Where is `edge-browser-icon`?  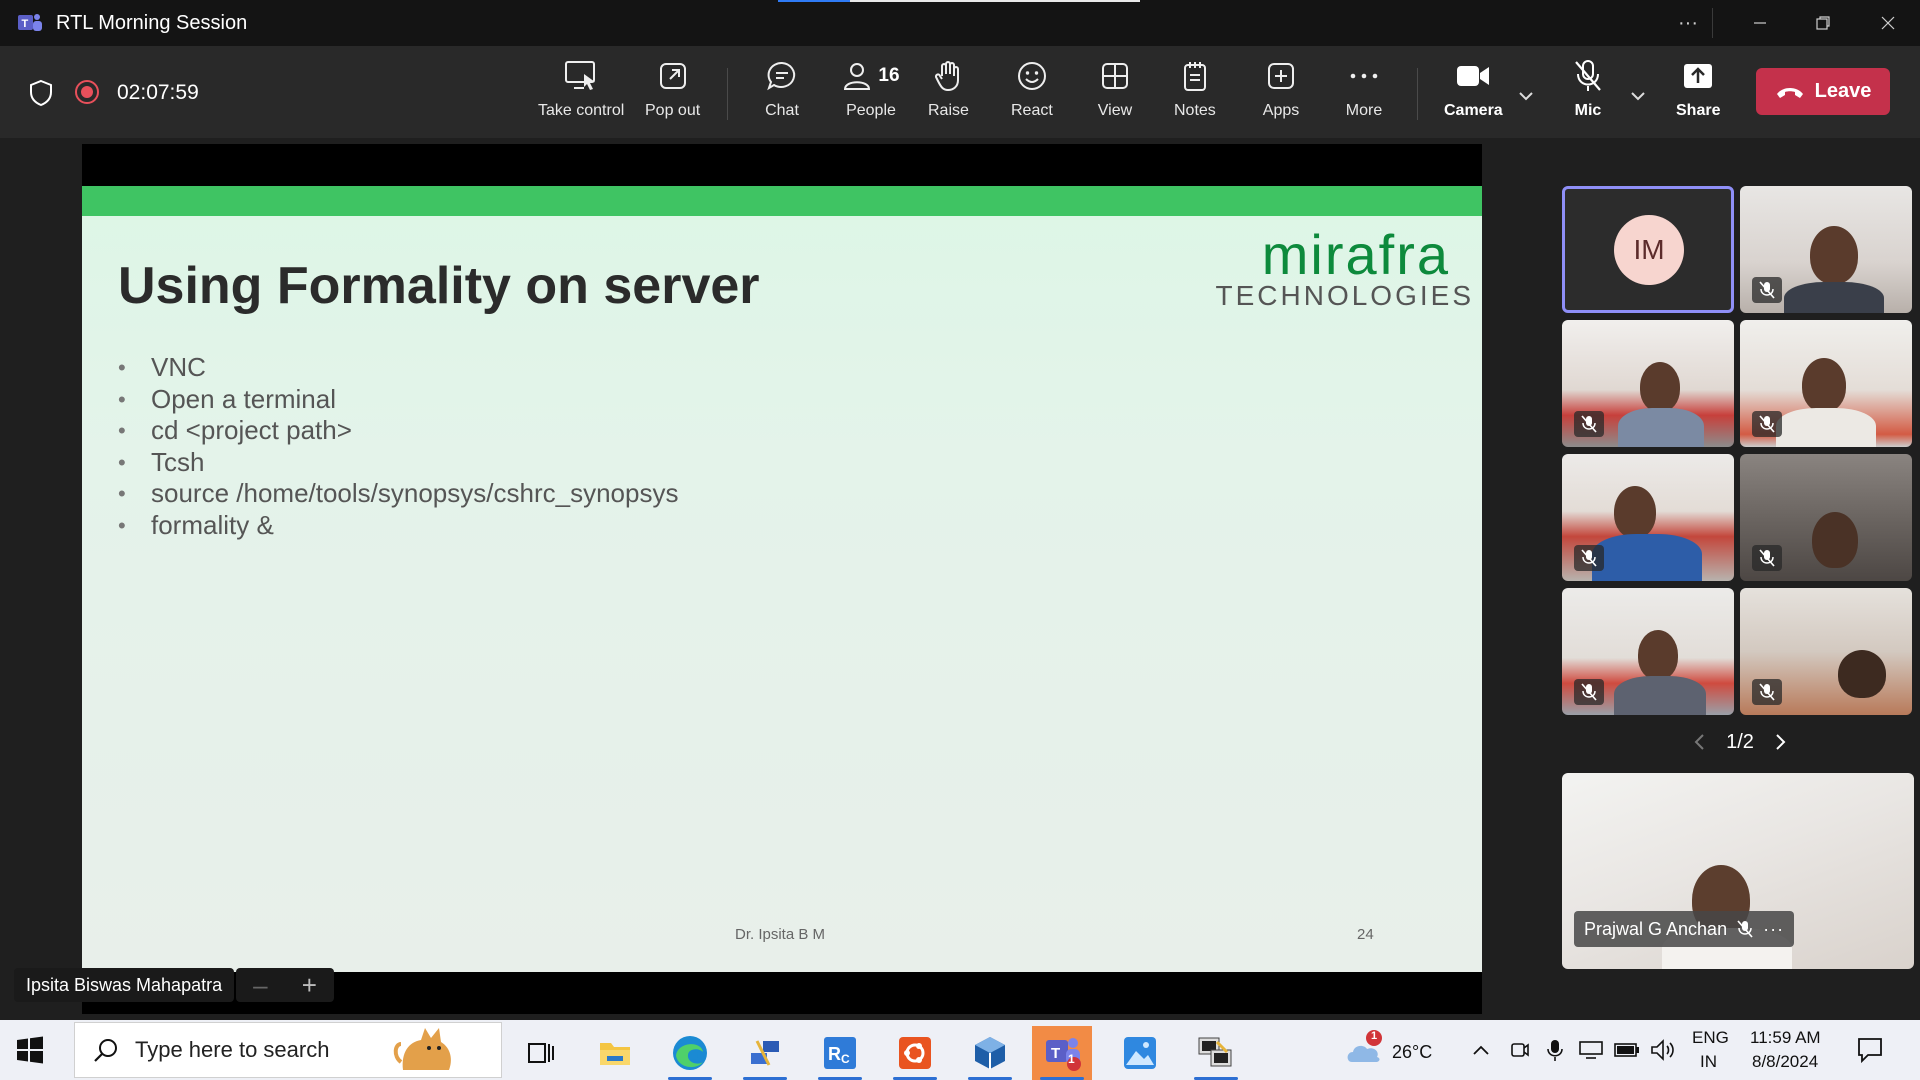 edge-browser-icon is located at coordinates (690, 1053).